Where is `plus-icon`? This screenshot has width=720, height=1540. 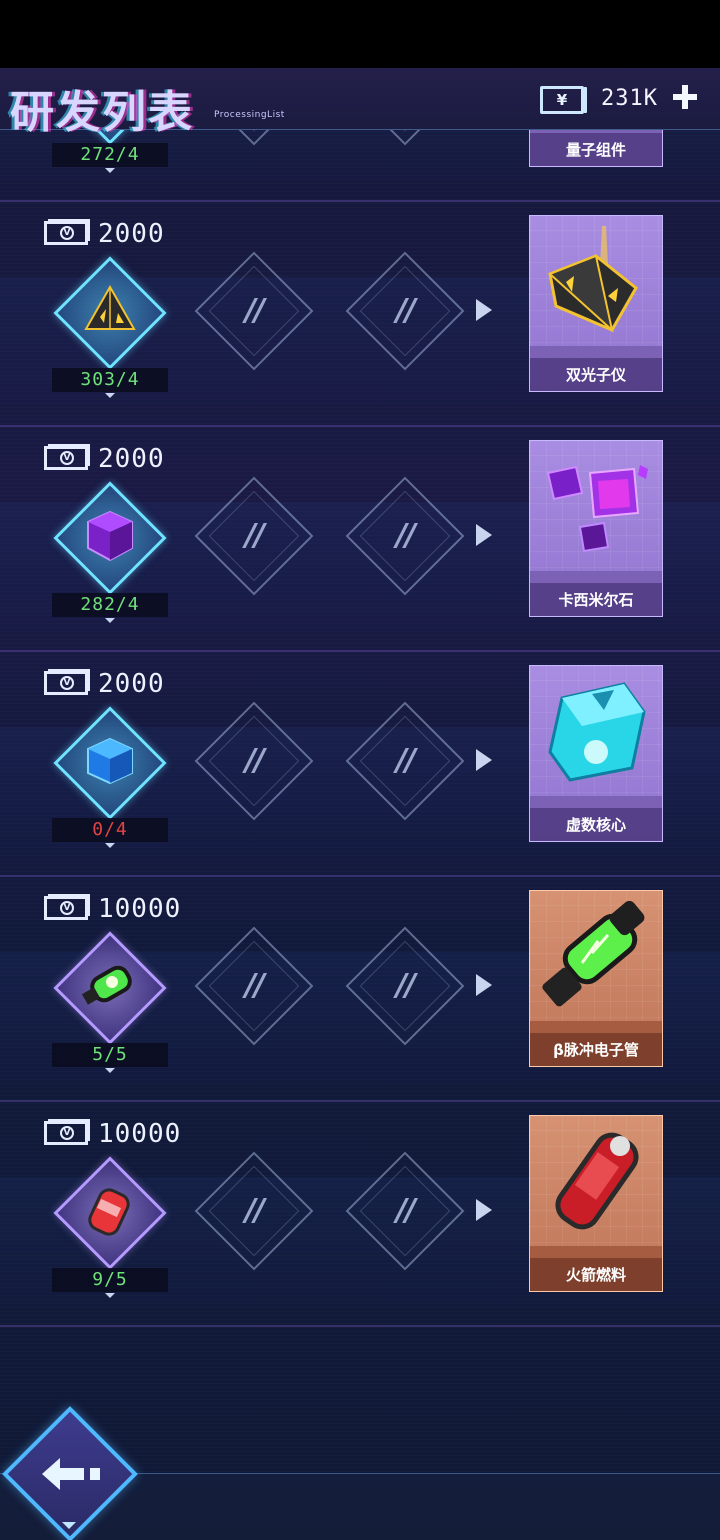 plus-icon is located at coordinates (685, 97).